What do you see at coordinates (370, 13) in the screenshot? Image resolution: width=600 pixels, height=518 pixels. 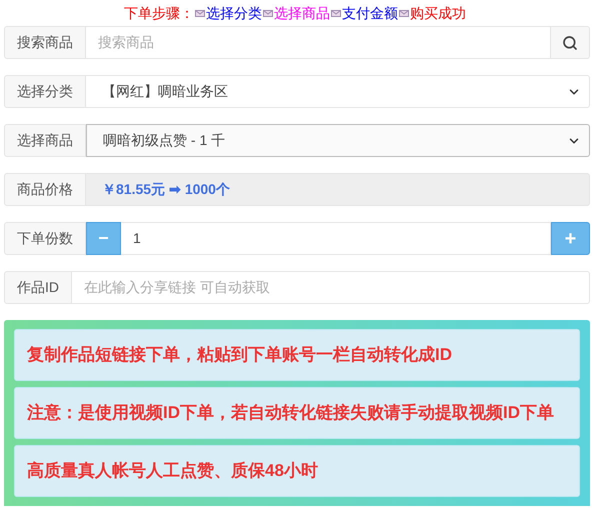 I see `step-text: 支付金额` at bounding box center [370, 13].